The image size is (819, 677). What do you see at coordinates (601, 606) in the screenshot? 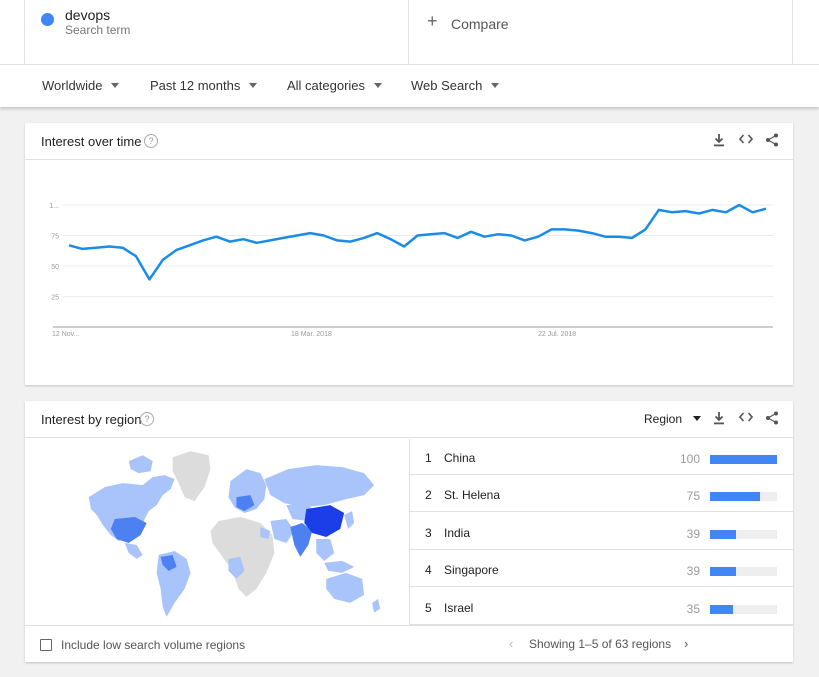
I see `region-row: 5 Israel 35` at bounding box center [601, 606].